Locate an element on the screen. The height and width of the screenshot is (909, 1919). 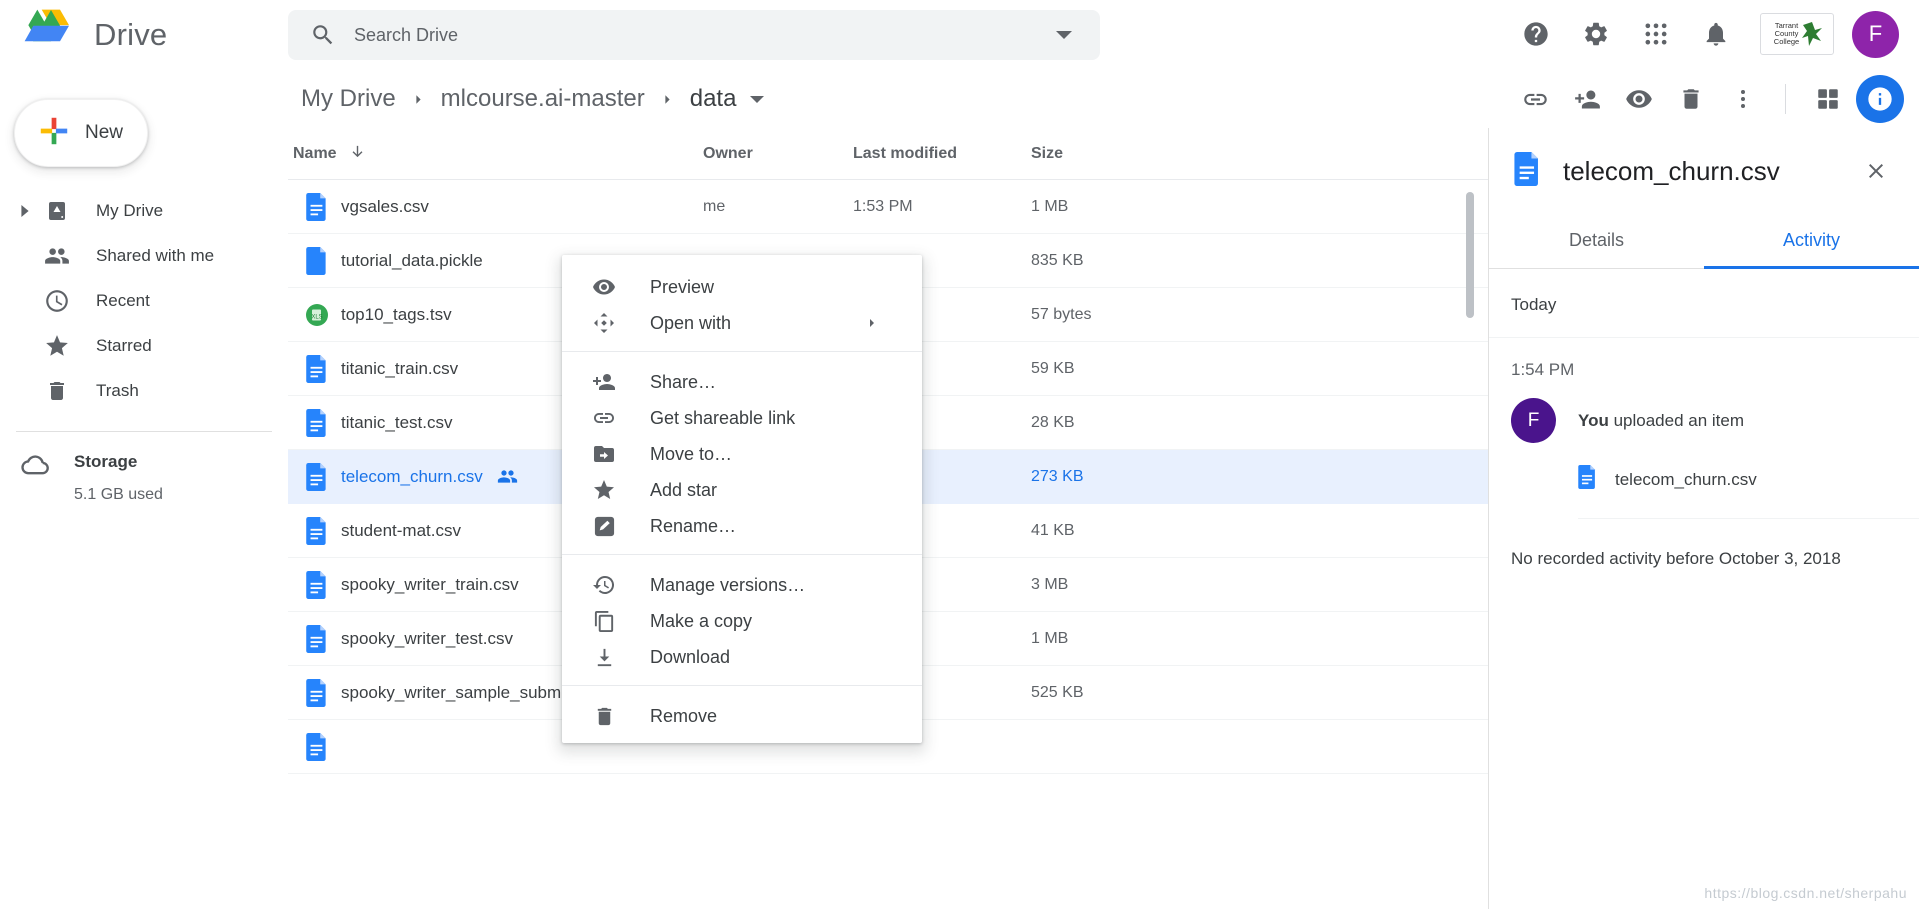
context-menu-item: Open with is located at coordinates (742, 323).